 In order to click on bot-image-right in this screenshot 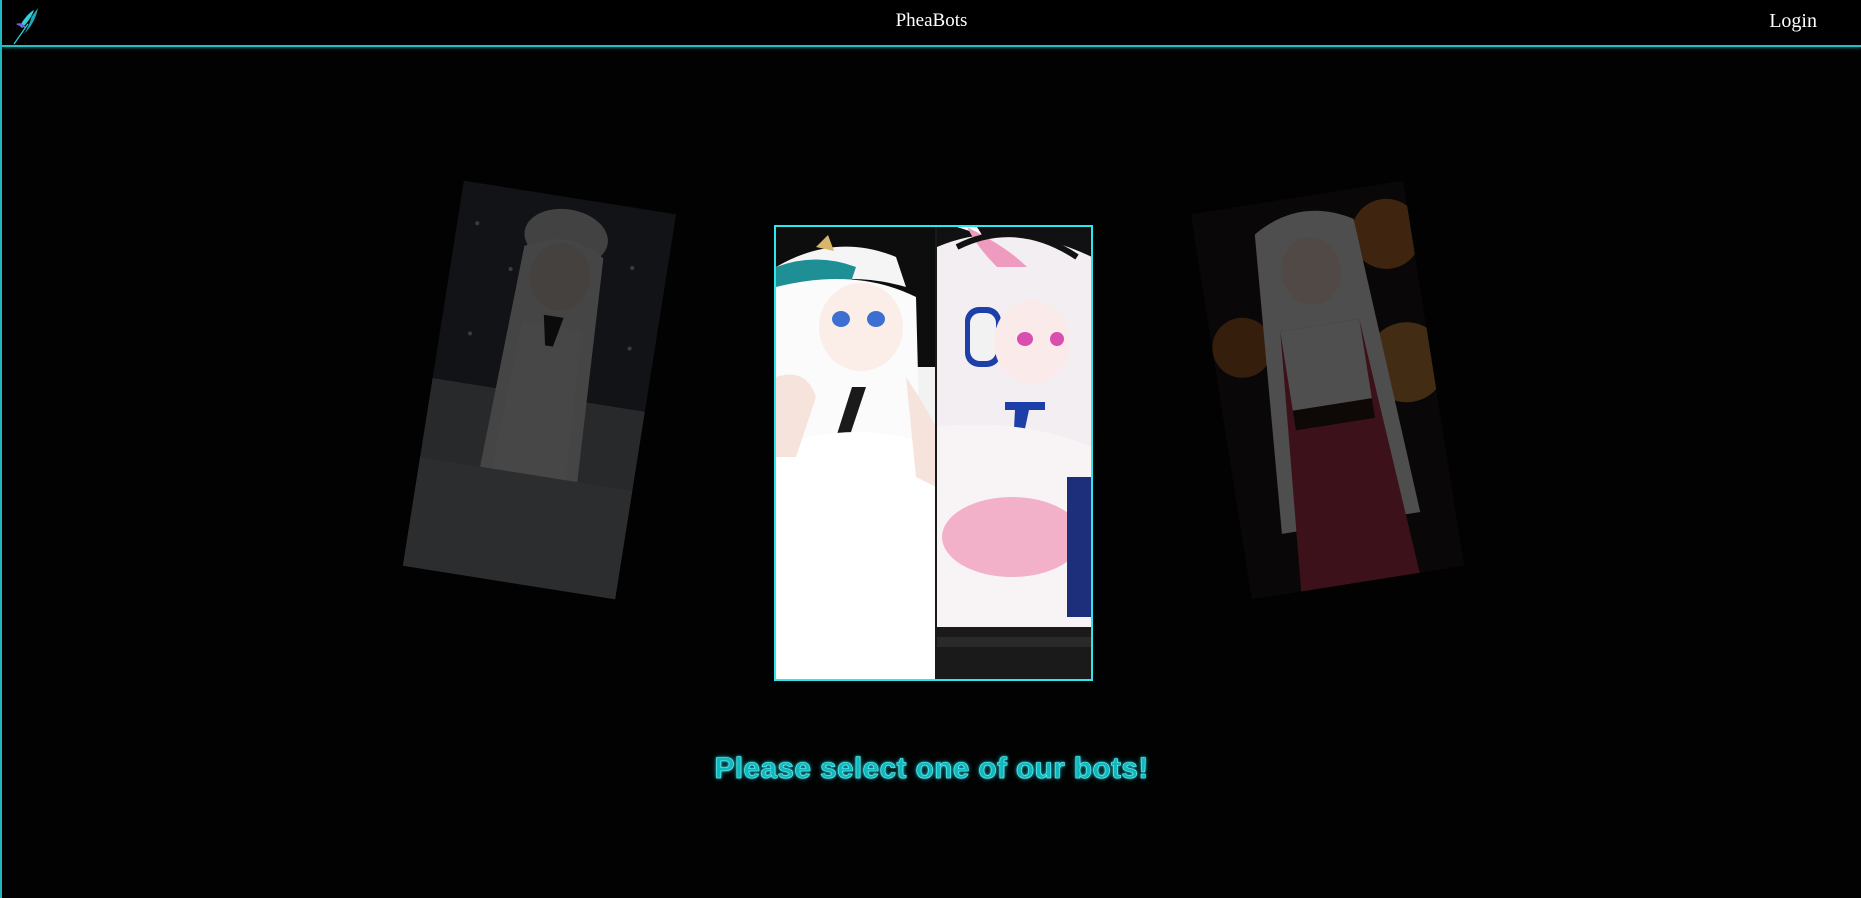, I will do `click(1327, 390)`.